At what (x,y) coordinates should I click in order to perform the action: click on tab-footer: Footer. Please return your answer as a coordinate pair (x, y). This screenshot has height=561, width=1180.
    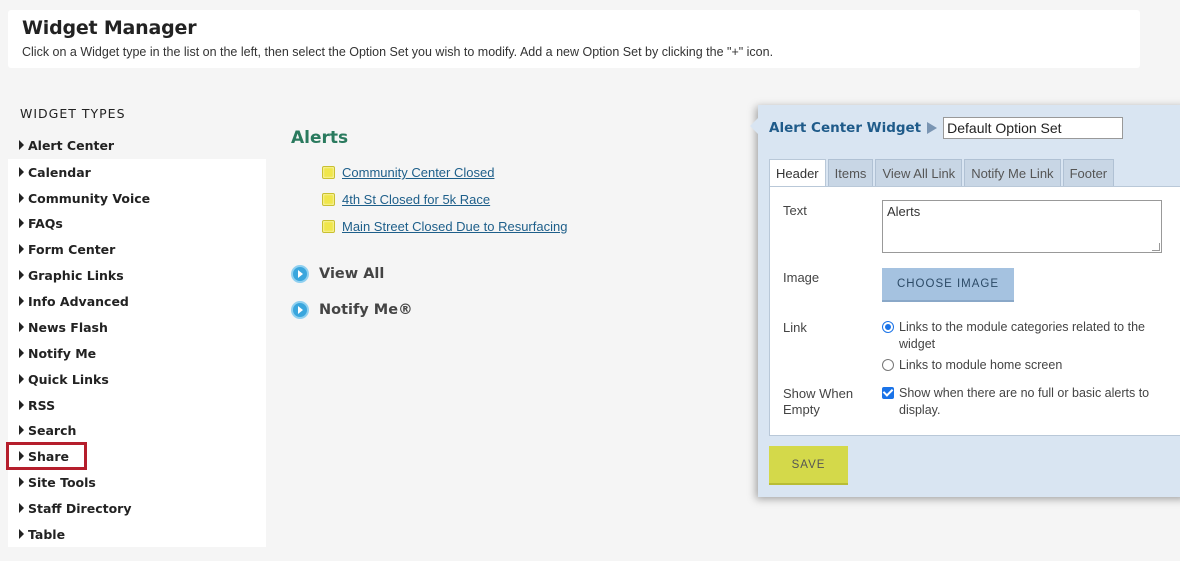
    Looking at the image, I should click on (1088, 172).